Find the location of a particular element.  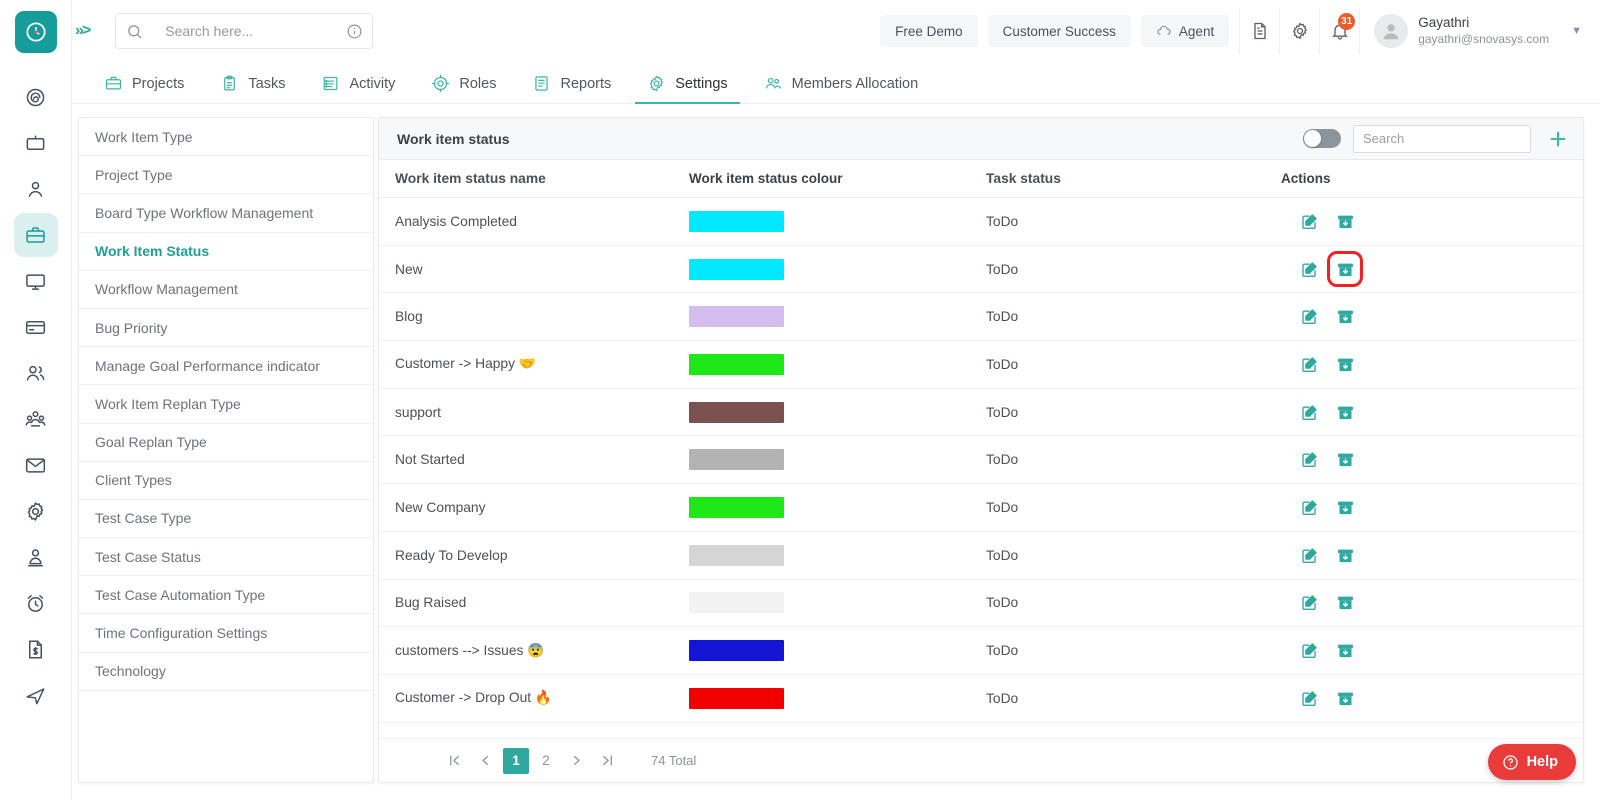

rail-item-card is located at coordinates (36, 327).